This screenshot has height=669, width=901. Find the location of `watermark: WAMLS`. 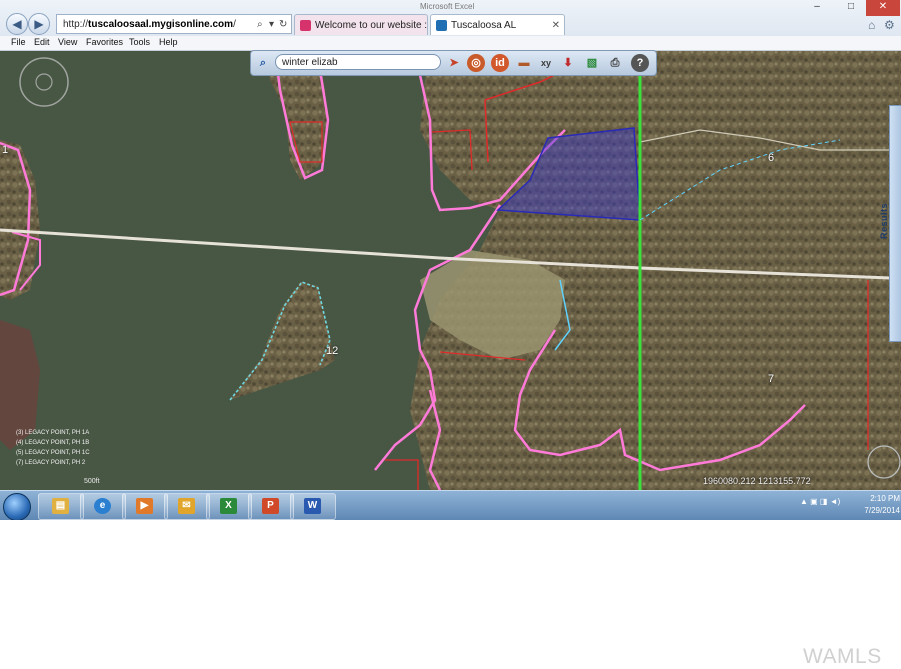

watermark: WAMLS is located at coordinates (842, 656).